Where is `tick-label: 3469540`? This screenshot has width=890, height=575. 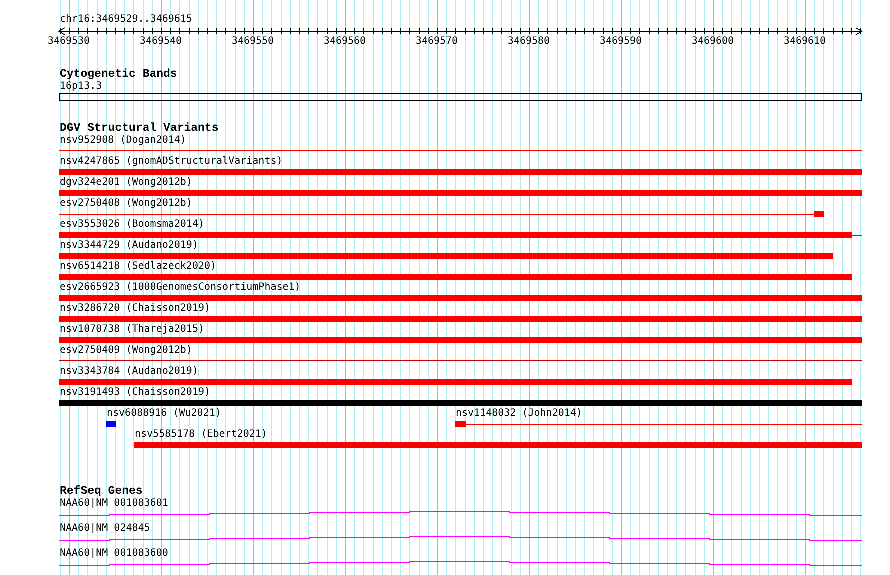
tick-label: 3469540 is located at coordinates (161, 41).